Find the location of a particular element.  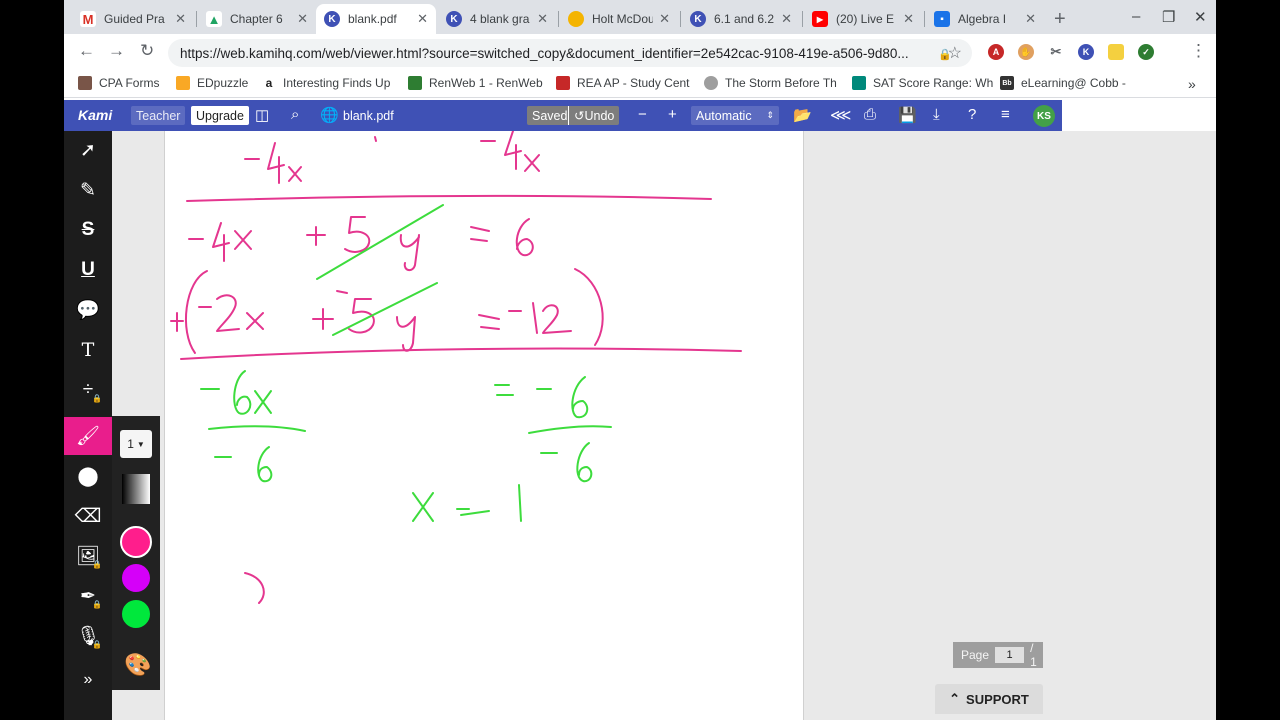

download-icon: ⤓ is located at coordinates (936, 114).